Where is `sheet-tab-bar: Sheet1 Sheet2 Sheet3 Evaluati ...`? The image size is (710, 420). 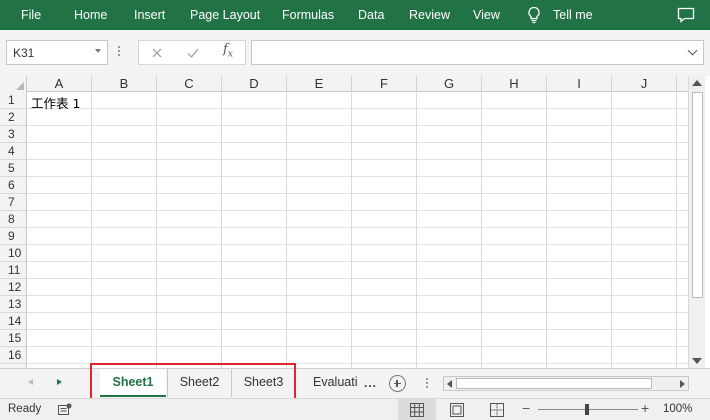 sheet-tab-bar: Sheet1 Sheet2 Sheet3 Evaluati ... is located at coordinates (355, 382).